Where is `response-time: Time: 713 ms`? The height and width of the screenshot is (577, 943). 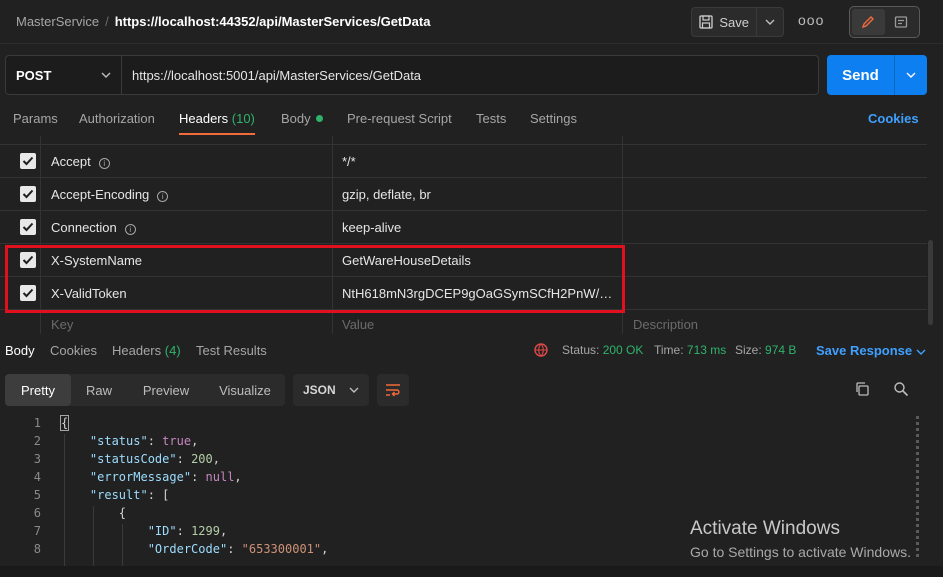 response-time: Time: 713 ms is located at coordinates (690, 350).